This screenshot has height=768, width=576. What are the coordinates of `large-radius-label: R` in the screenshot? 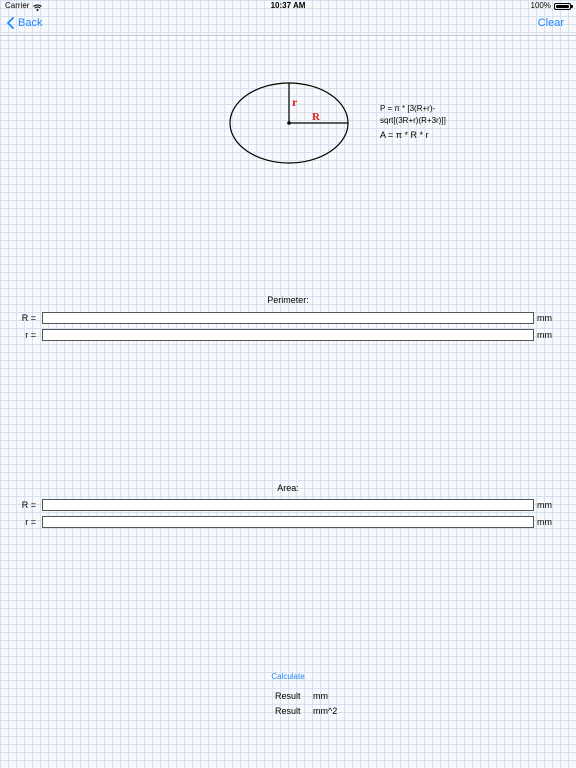 It's located at (316, 117).